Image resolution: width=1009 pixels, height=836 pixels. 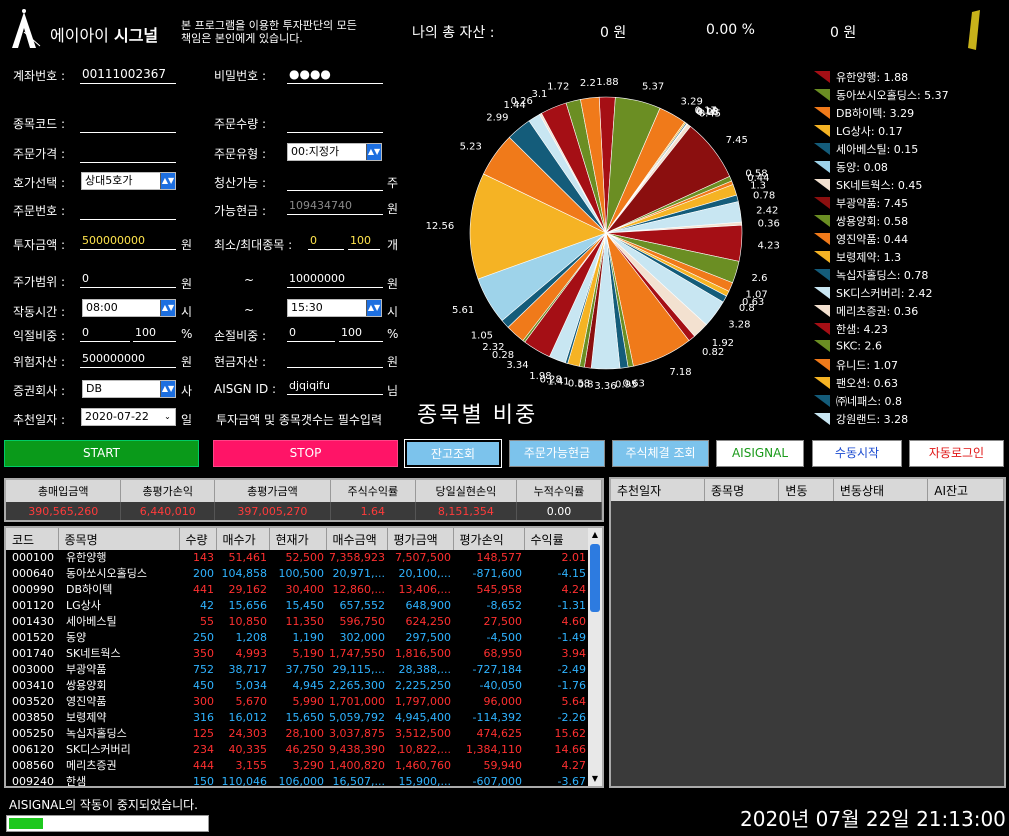 What do you see at coordinates (517, 365) in the screenshot?
I see `pie-data-label: 3.34` at bounding box center [517, 365].